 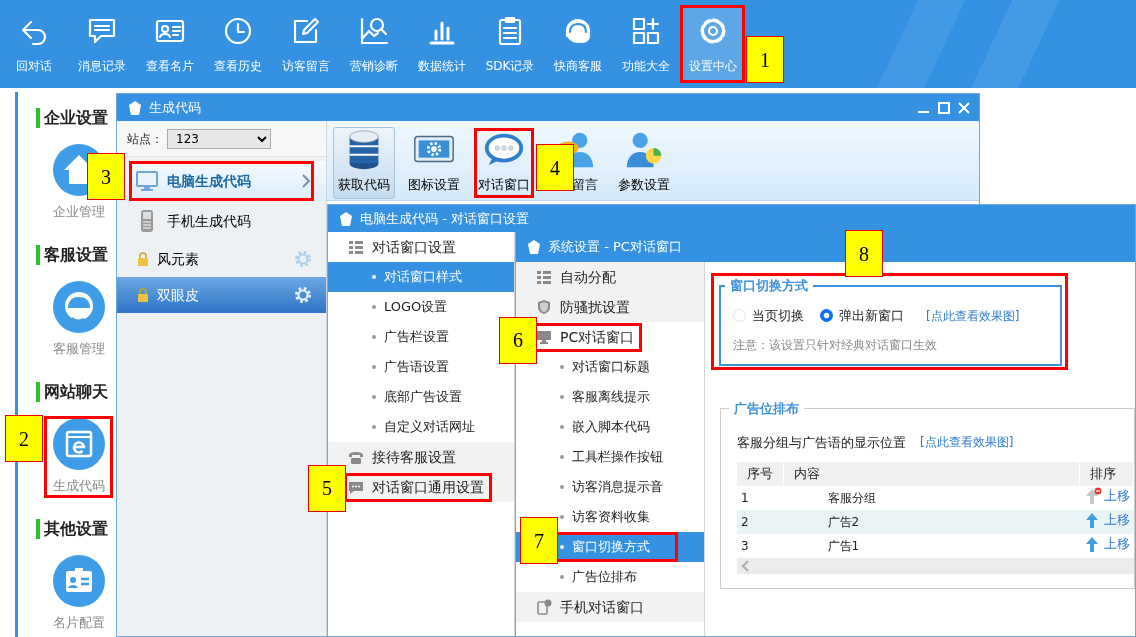 What do you see at coordinates (555, 167) in the screenshot?
I see `step-number-tooltip: 4` at bounding box center [555, 167].